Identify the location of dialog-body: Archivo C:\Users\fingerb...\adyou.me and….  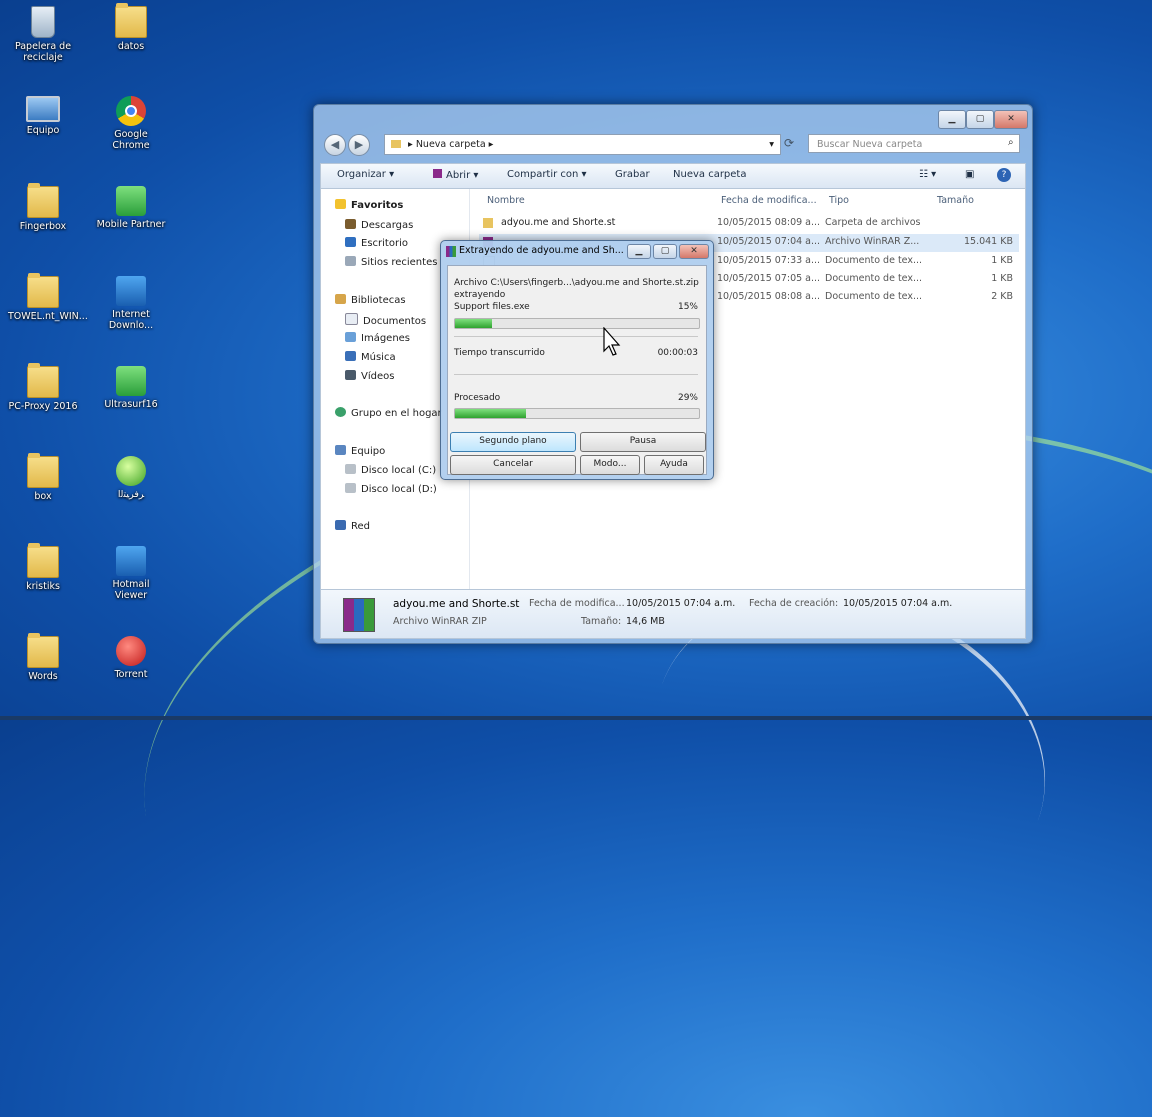
(577, 370).